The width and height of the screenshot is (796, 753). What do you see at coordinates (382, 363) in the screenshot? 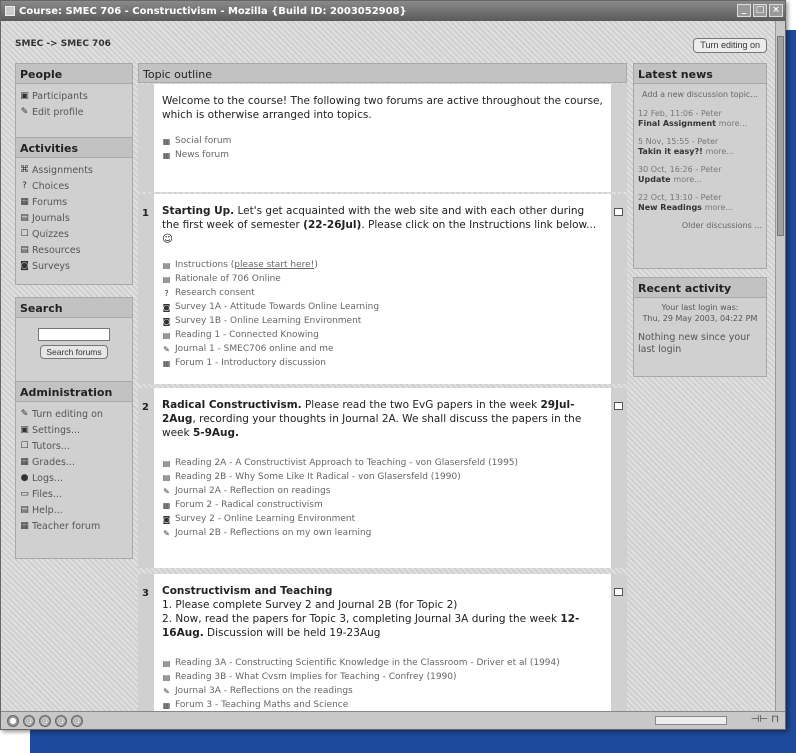
I see `resource-forum-1: ▦ Forum 1 - Introductory discussion` at bounding box center [382, 363].